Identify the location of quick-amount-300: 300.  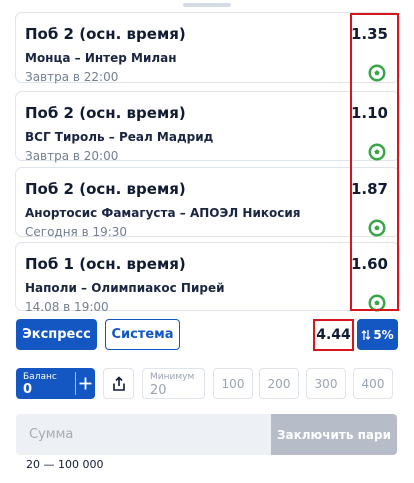
(326, 383).